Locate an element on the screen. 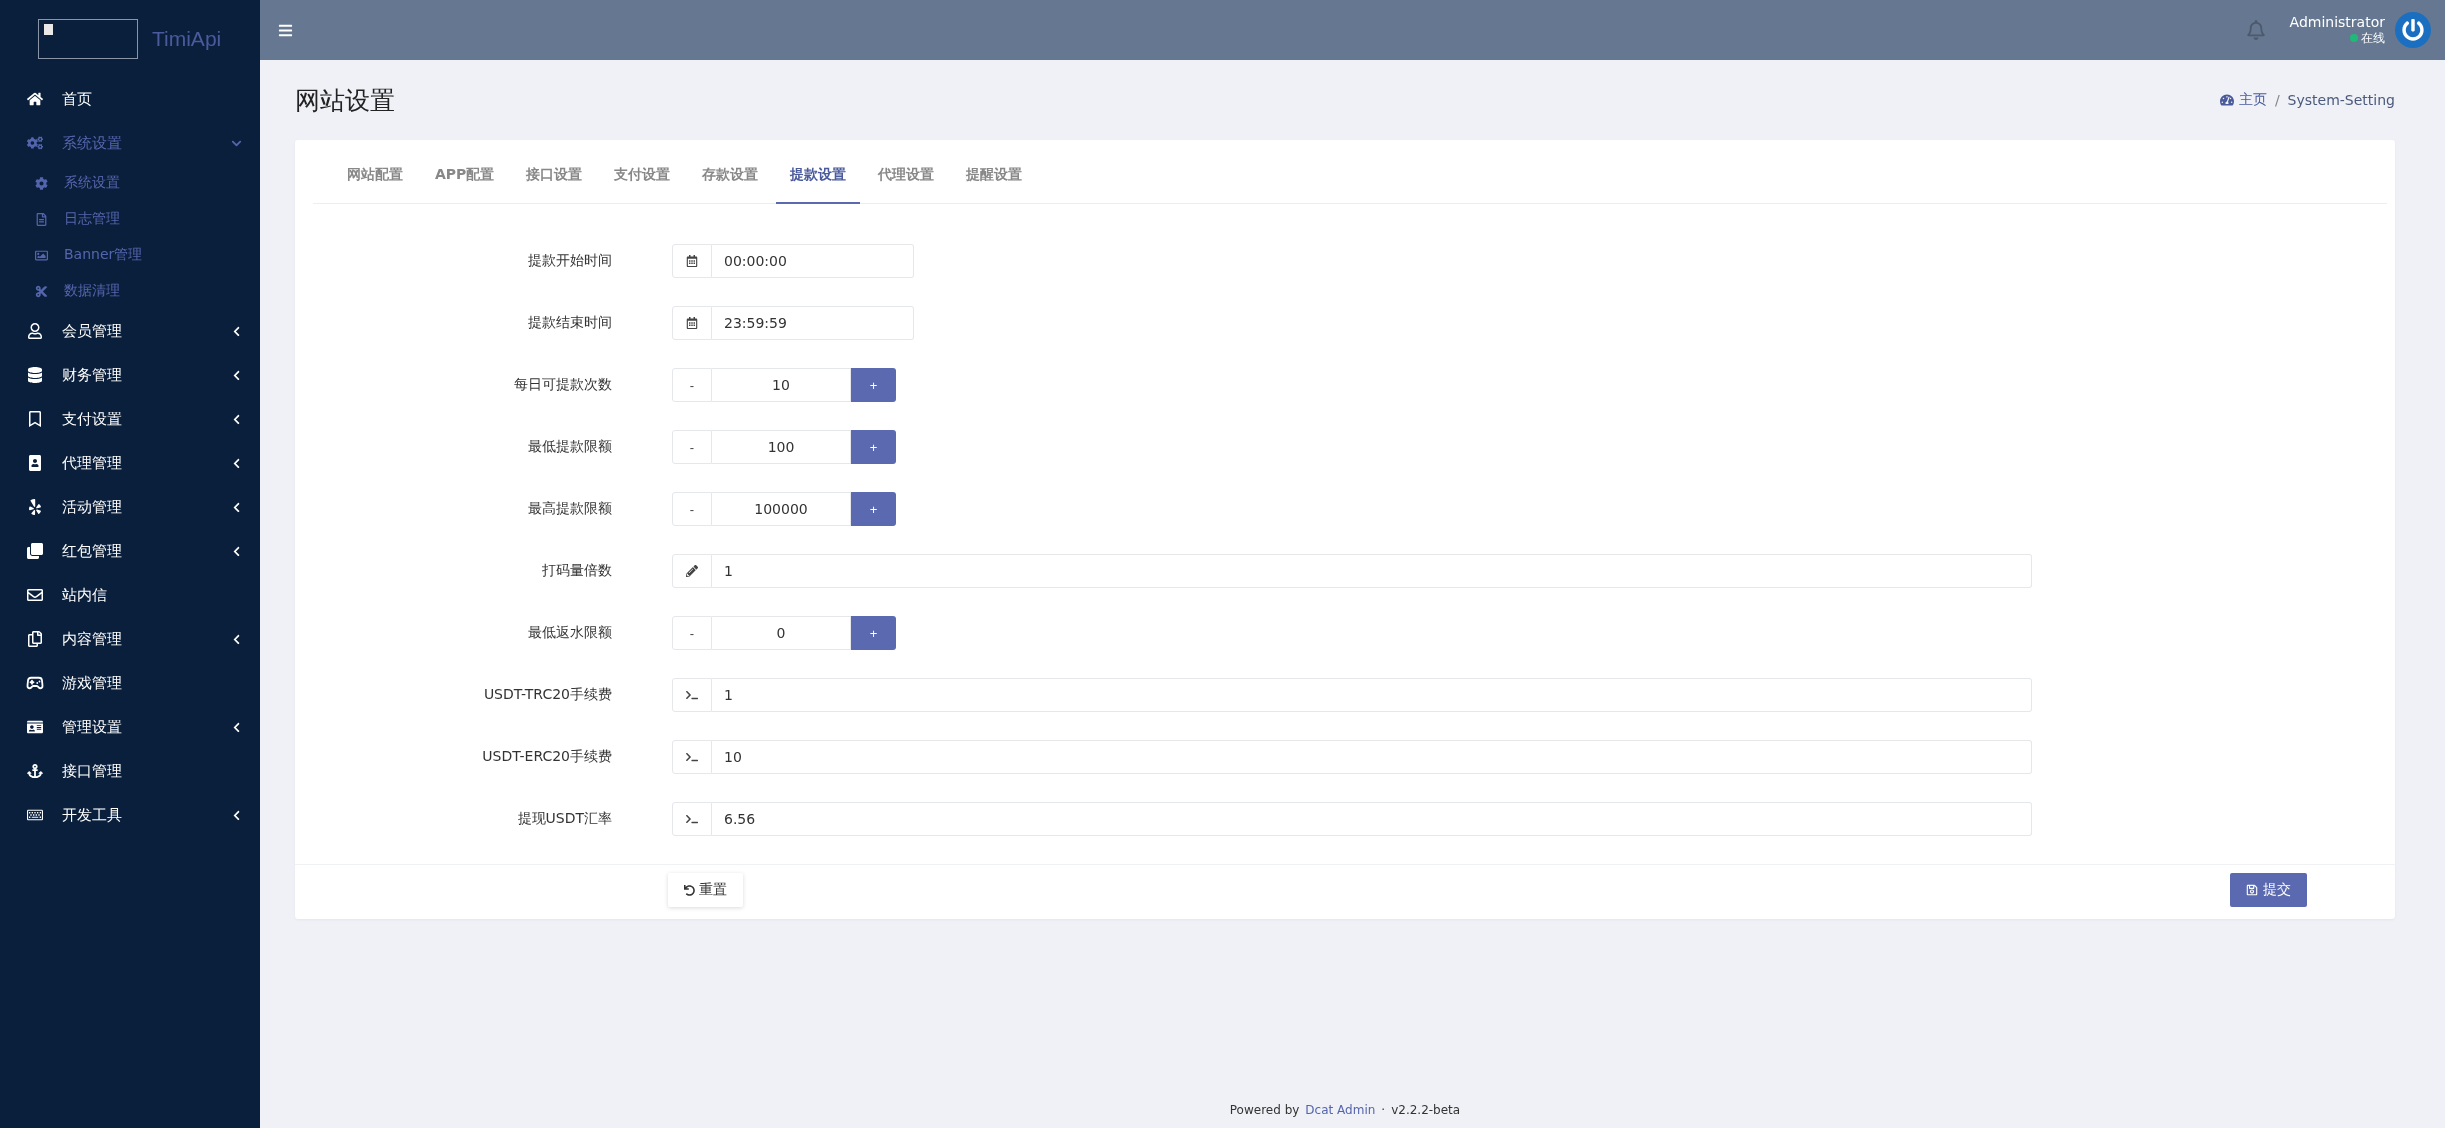  sidebar-item: 红包管理 is located at coordinates (130, 551).